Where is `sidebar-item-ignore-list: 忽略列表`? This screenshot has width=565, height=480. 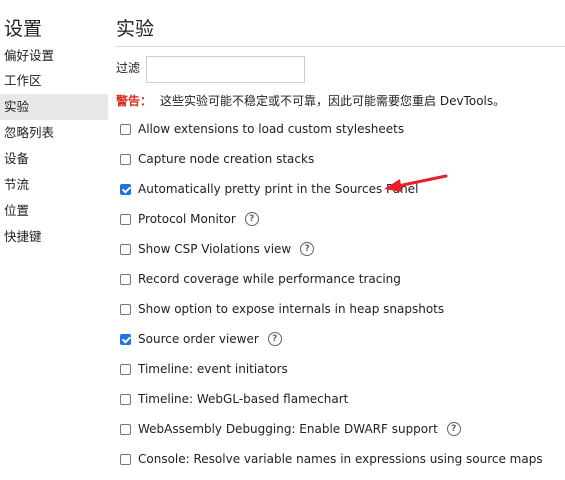
sidebar-item-ignore-list: 忽略列表 is located at coordinates (54, 133).